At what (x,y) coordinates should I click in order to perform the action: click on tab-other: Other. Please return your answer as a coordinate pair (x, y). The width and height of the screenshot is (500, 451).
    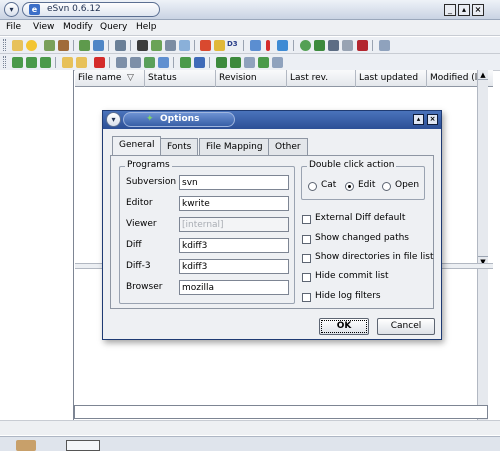
    Looking at the image, I should click on (288, 146).